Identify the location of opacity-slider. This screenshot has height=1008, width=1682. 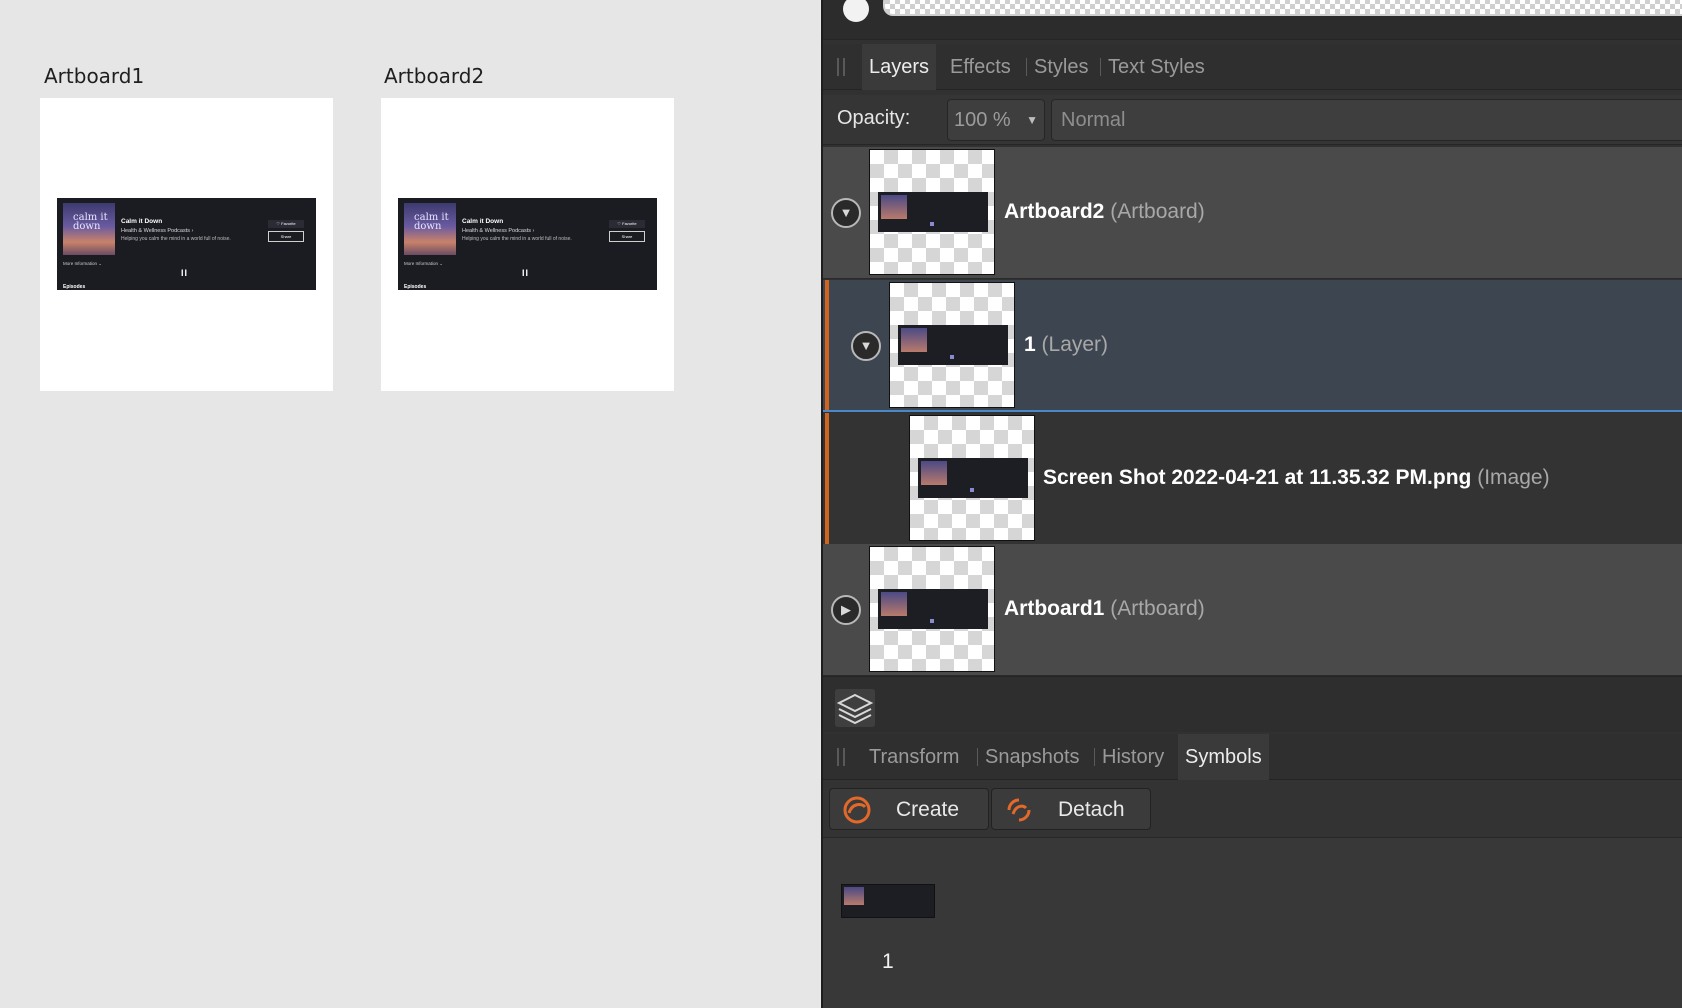
(1282, 8).